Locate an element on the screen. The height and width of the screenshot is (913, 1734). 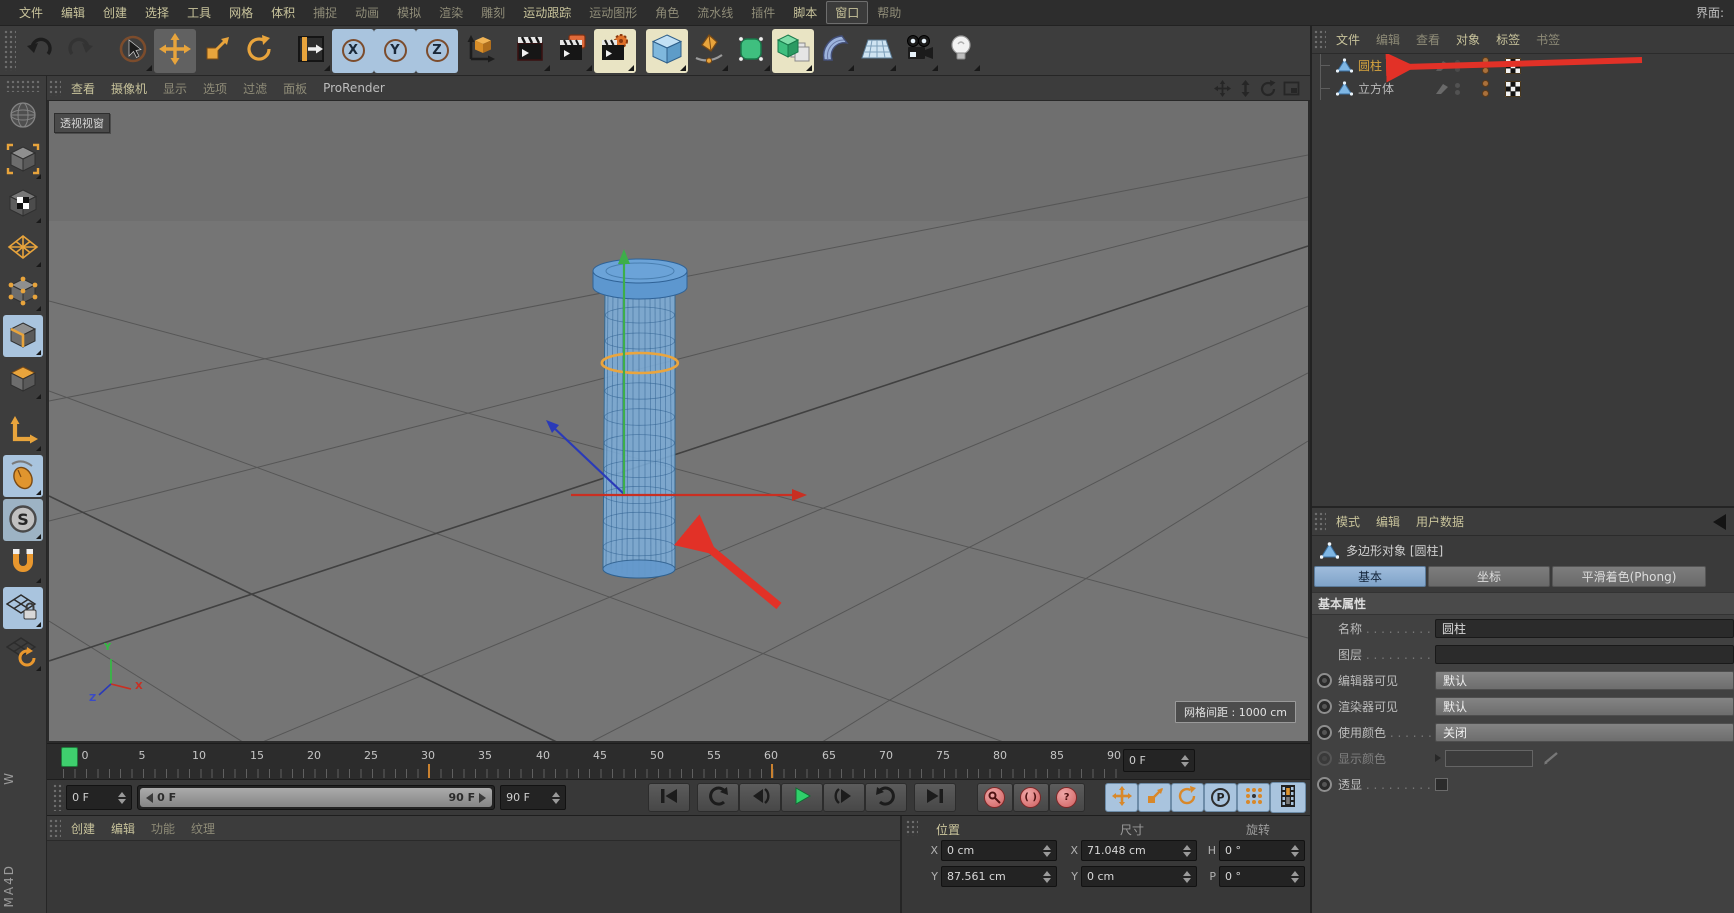
panel-fold-arrow-icon is located at coordinates (1719, 521).